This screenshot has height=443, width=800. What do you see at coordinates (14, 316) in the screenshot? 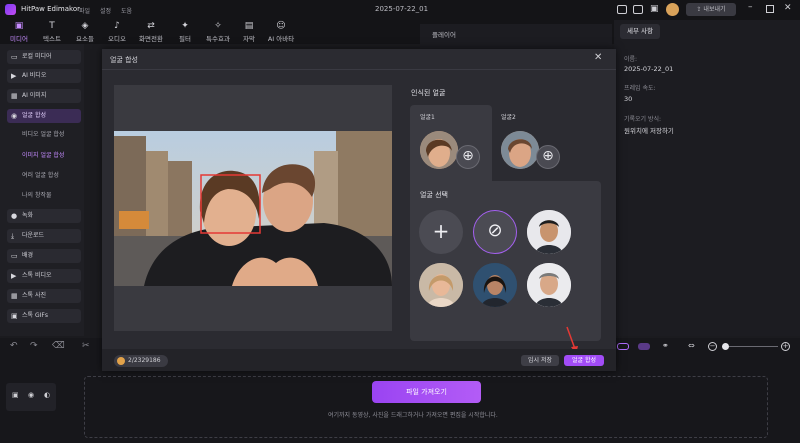
I see `gif-icon: ▣` at bounding box center [14, 316].